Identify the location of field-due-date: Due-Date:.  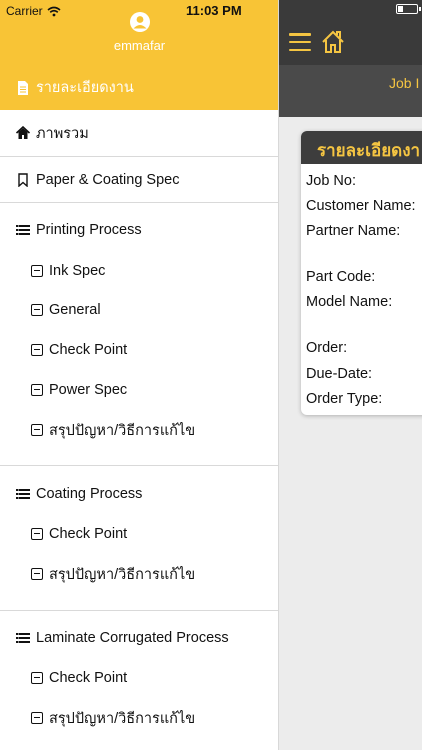
(339, 374).